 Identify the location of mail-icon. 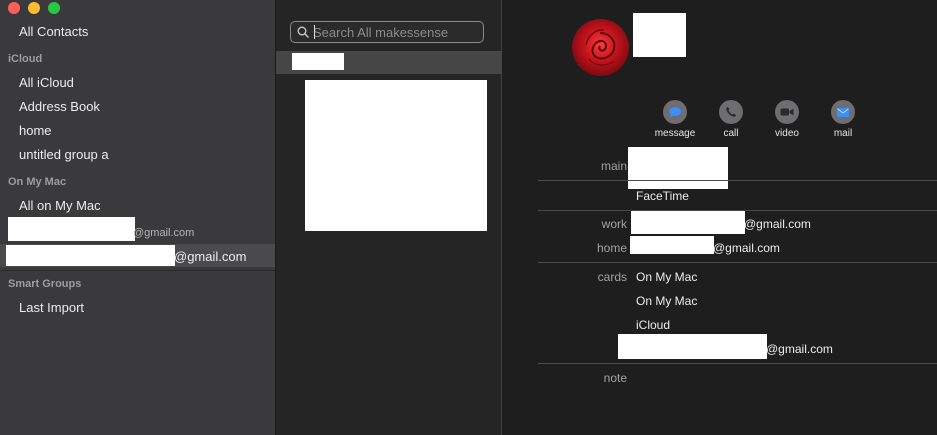
(843, 112).